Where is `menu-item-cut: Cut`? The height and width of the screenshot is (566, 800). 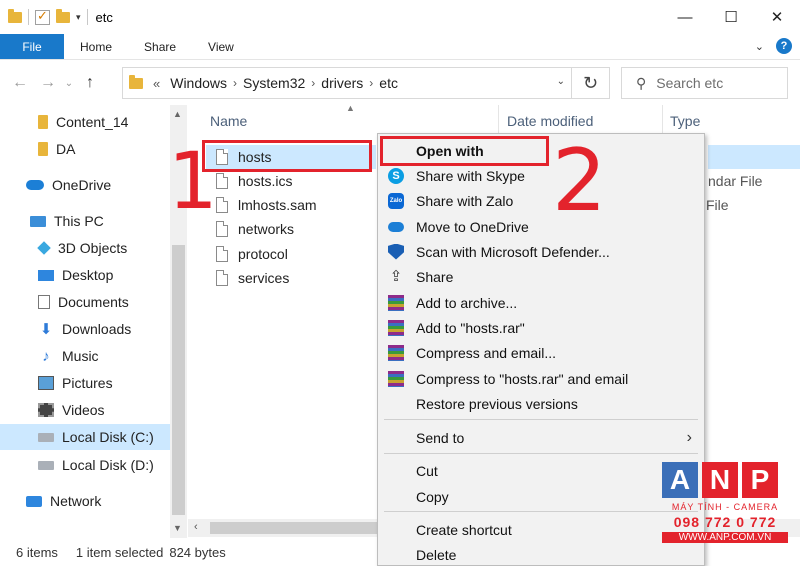
menu-item-cut: Cut is located at coordinates (541, 470).